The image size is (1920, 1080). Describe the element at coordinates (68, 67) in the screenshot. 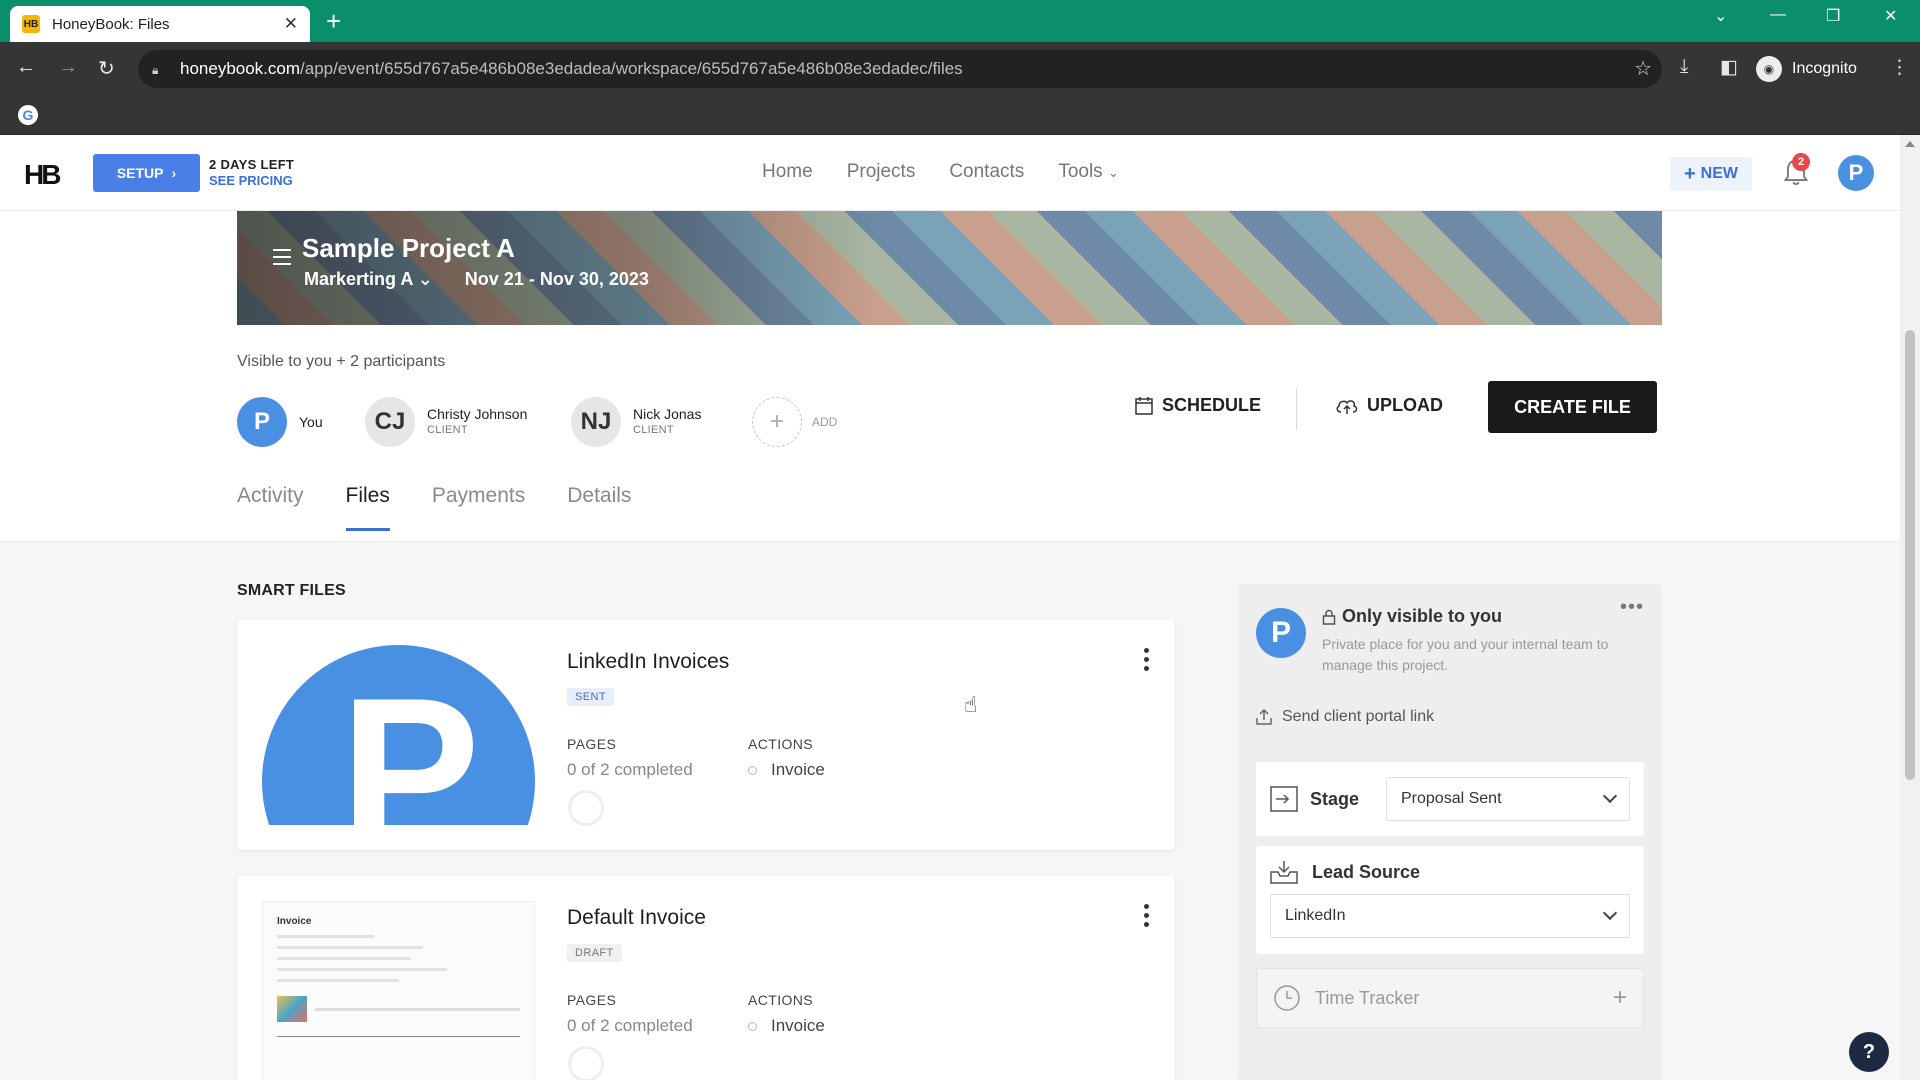

I see `forward-arrow-icon: →` at that location.